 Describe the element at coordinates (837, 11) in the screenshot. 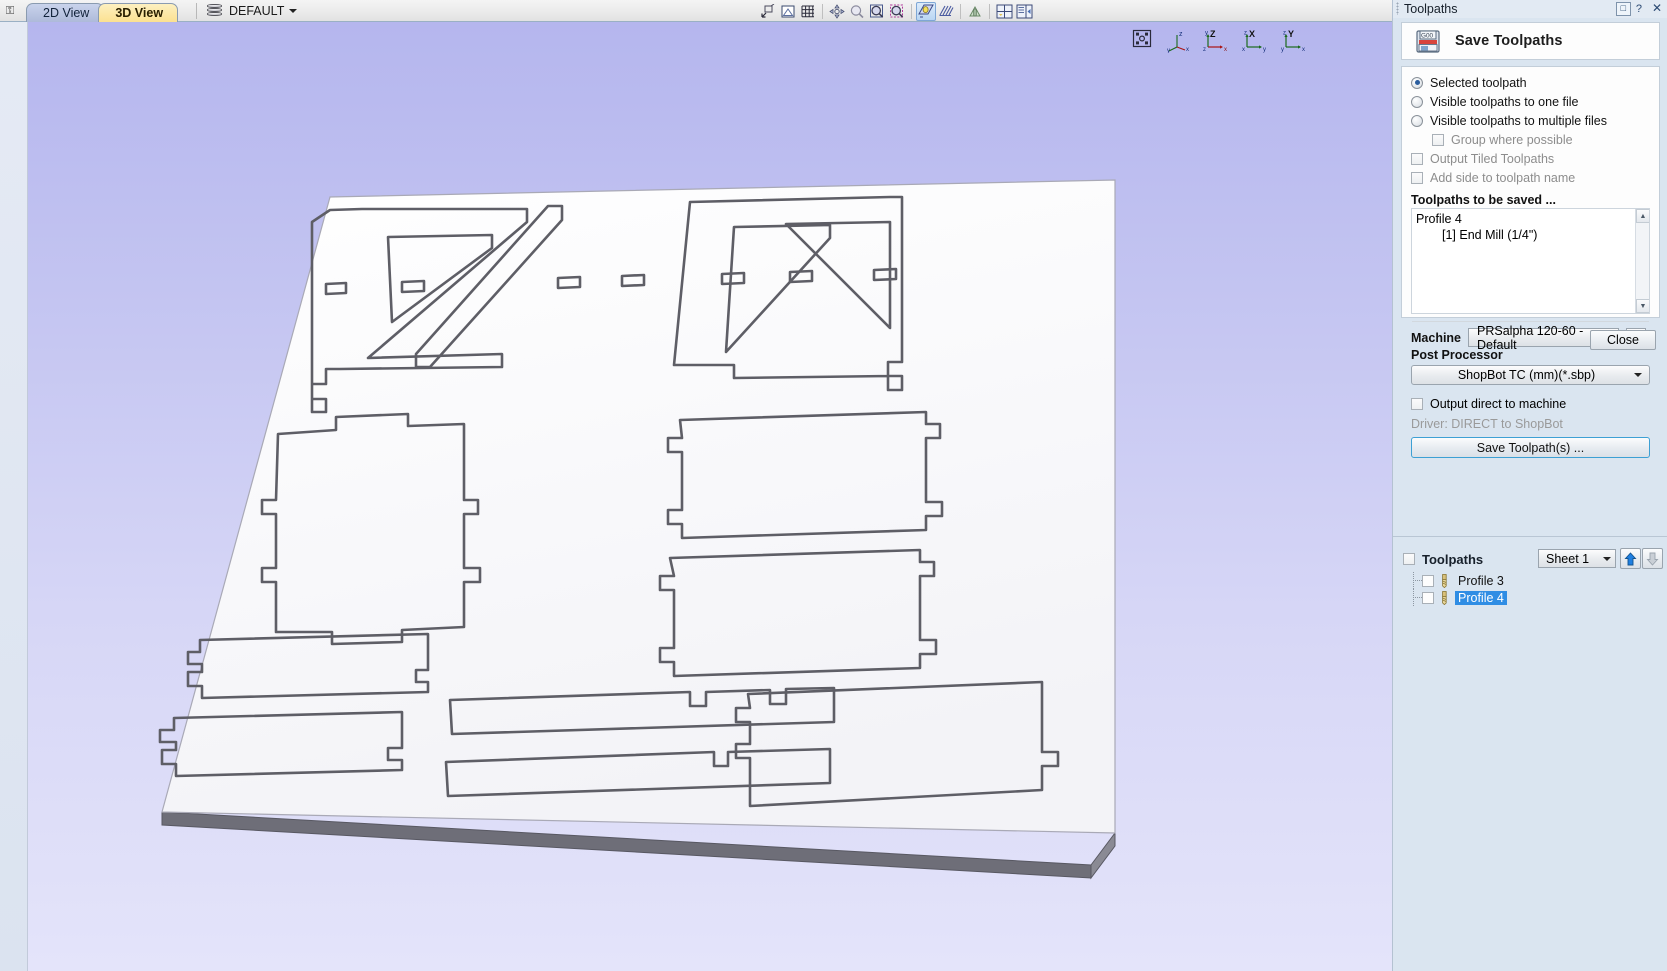

I see `pan-view-icon` at that location.